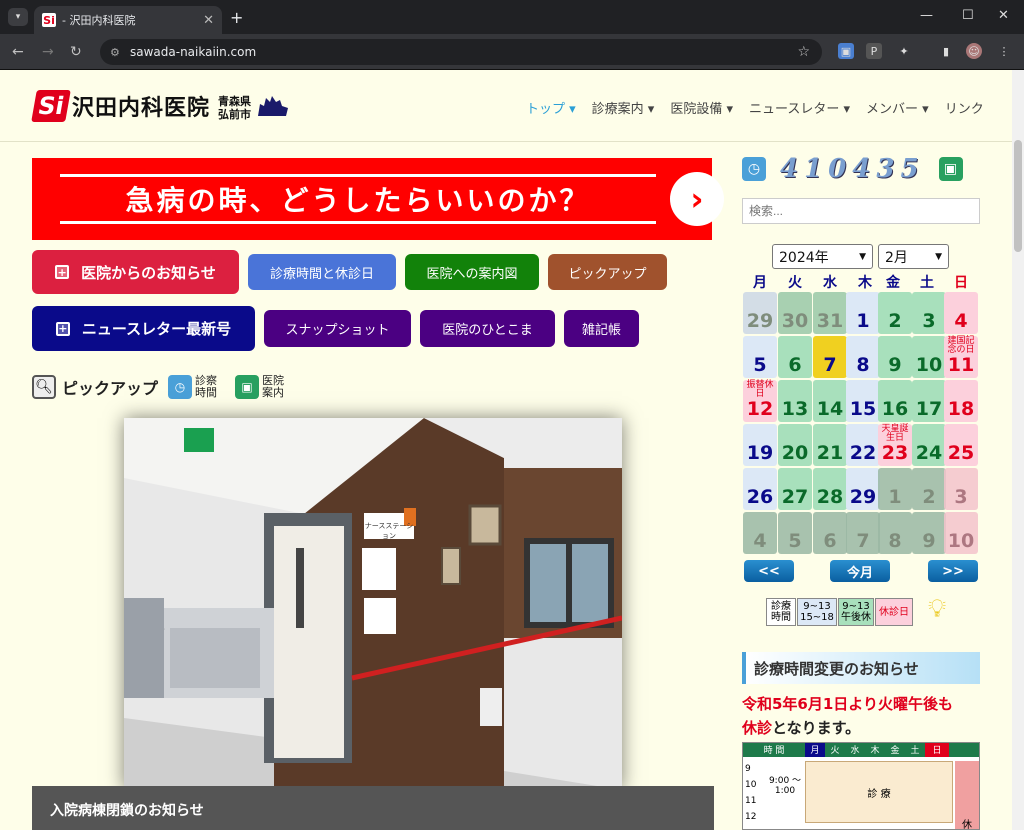 The image size is (1024, 830). Describe the element at coordinates (601, 328) in the screenshot. I see `notes-button: 雑記帳` at that location.